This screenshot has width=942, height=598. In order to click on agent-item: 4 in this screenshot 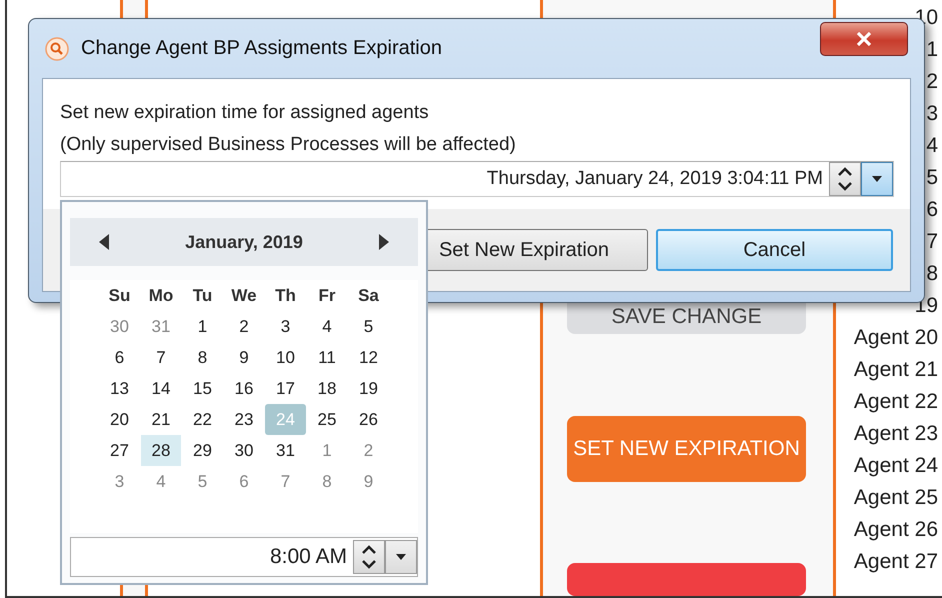, I will do `click(932, 146)`.